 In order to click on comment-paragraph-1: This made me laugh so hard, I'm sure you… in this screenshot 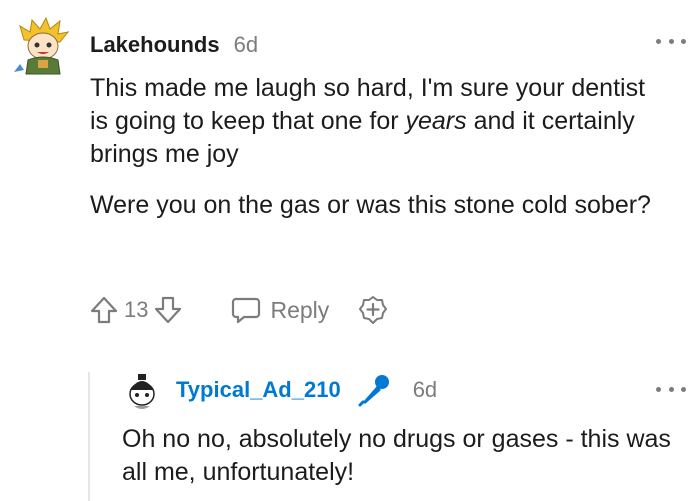, I will do `click(368, 121)`.